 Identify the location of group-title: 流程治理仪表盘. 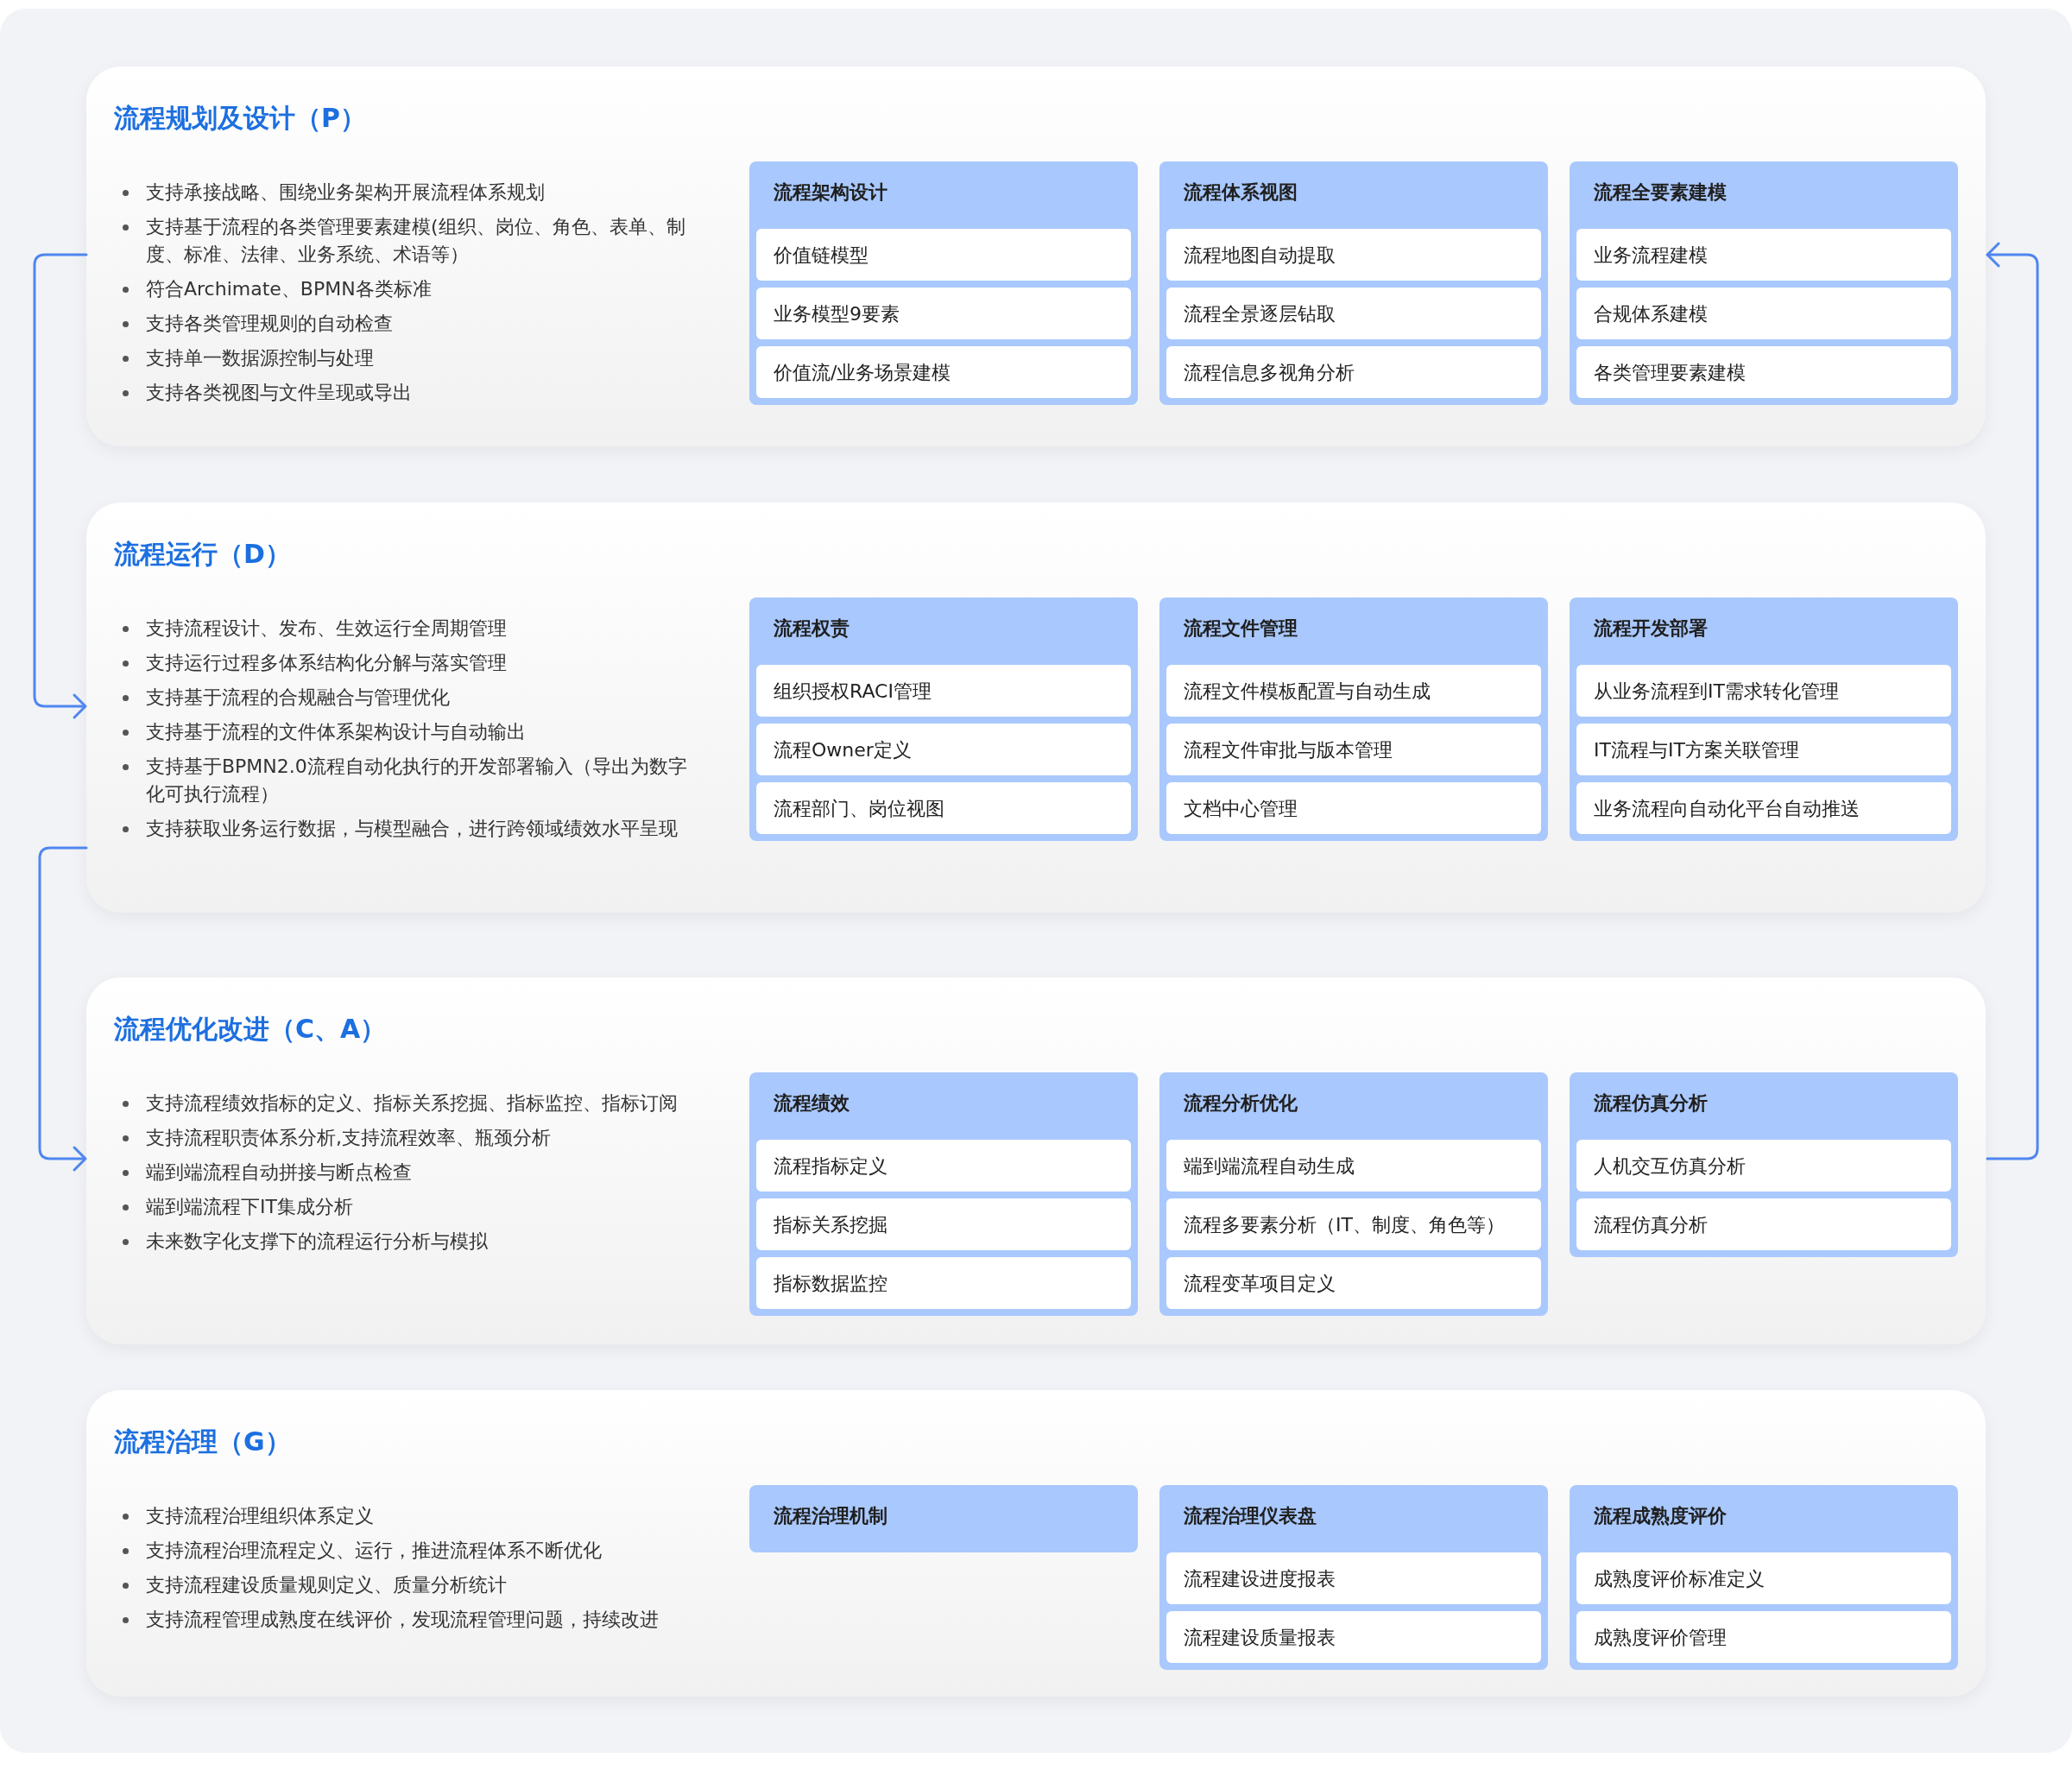
(1250, 1515).